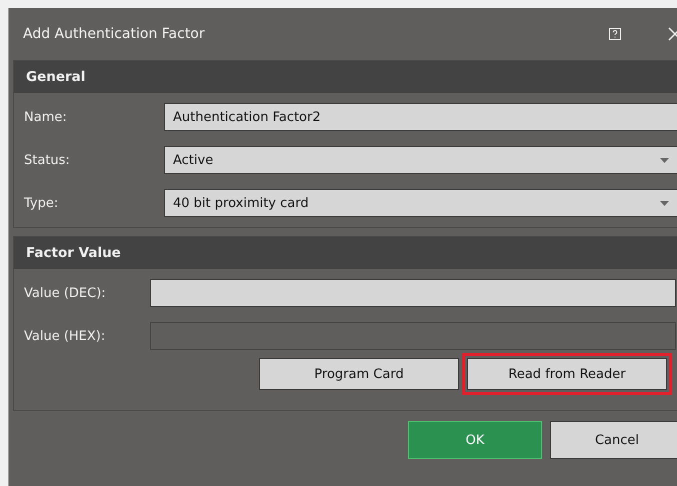  I want to click on program-card-button: Program Card, so click(359, 374).